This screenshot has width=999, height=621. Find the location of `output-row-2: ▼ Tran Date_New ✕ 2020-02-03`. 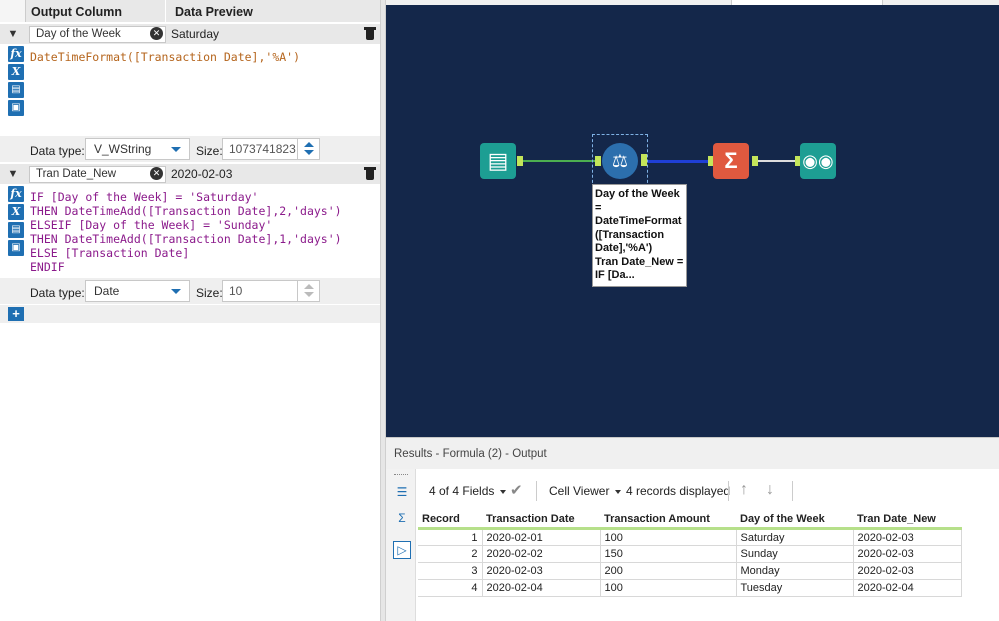

output-row-2: ▼ Tran Date_New ✕ 2020-02-03 is located at coordinates (190, 174).